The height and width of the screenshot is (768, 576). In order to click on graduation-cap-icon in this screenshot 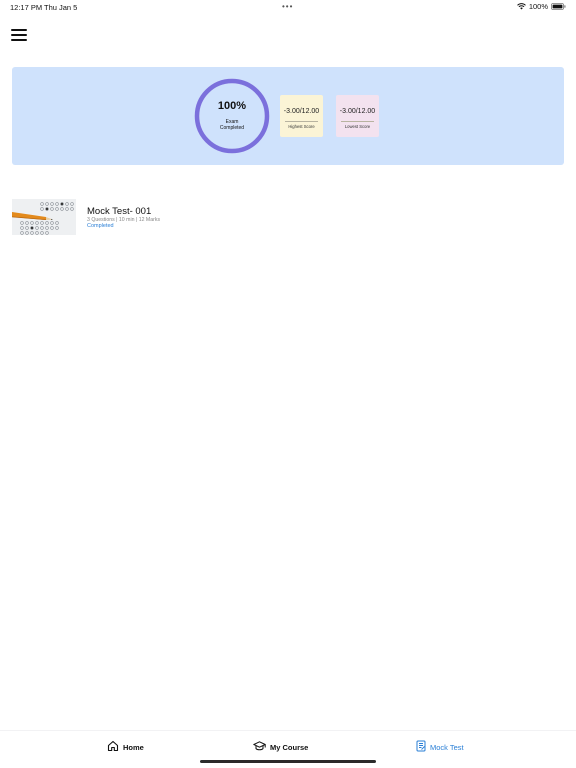, I will do `click(259, 747)`.